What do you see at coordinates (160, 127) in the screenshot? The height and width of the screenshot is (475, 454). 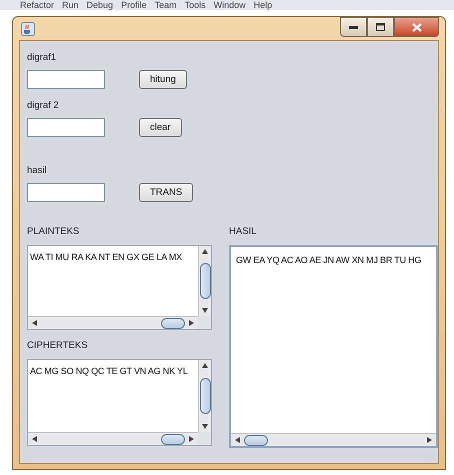 I see `action-button: clear` at bounding box center [160, 127].